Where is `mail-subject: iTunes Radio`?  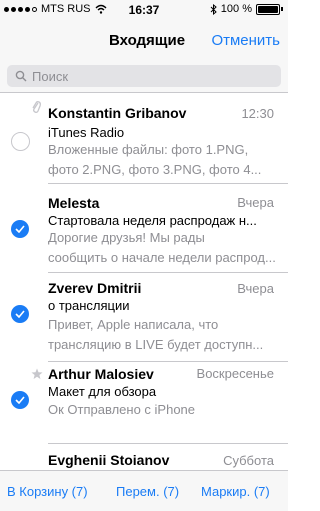
mail-subject: iTunes Radio is located at coordinates (86, 132).